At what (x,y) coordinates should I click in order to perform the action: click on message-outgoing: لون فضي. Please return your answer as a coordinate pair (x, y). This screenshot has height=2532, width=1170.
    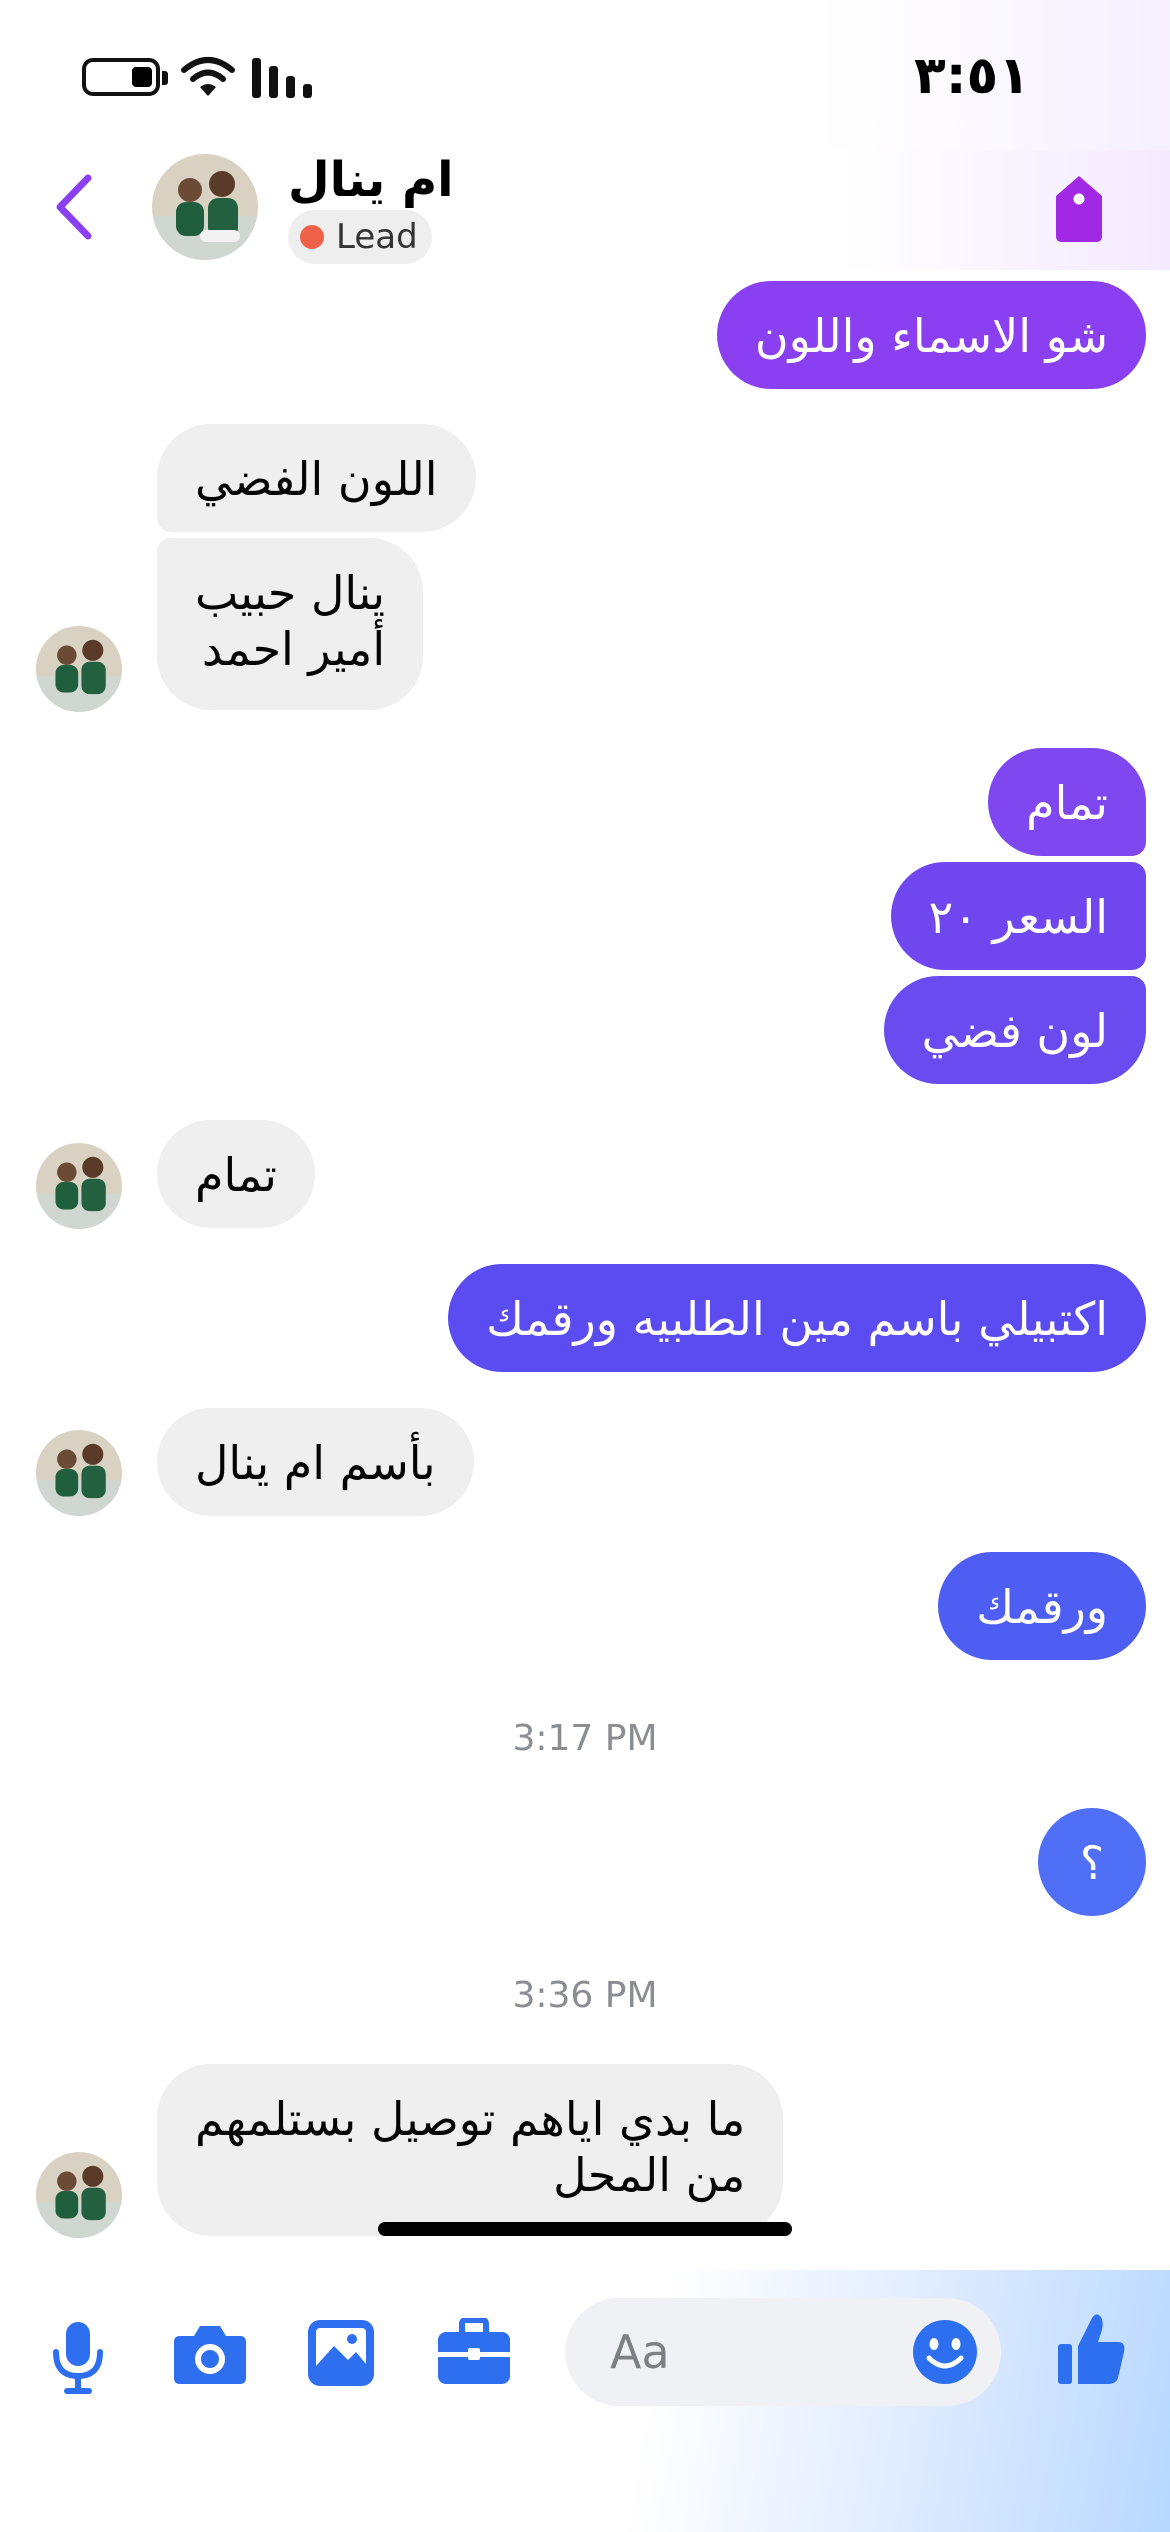
    Looking at the image, I should click on (1014, 1030).